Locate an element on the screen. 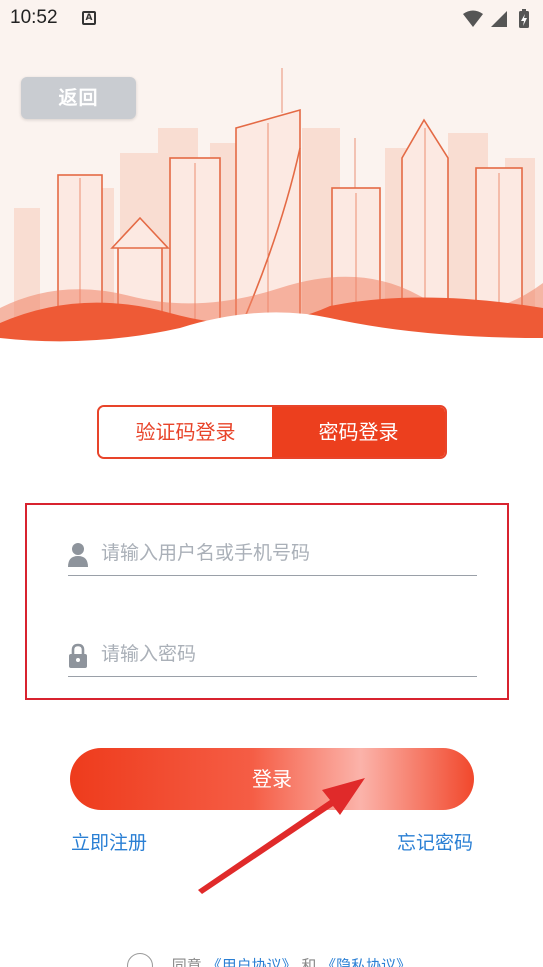 Image resolution: width=543 pixels, height=967 pixels. user-icon is located at coordinates (78, 555).